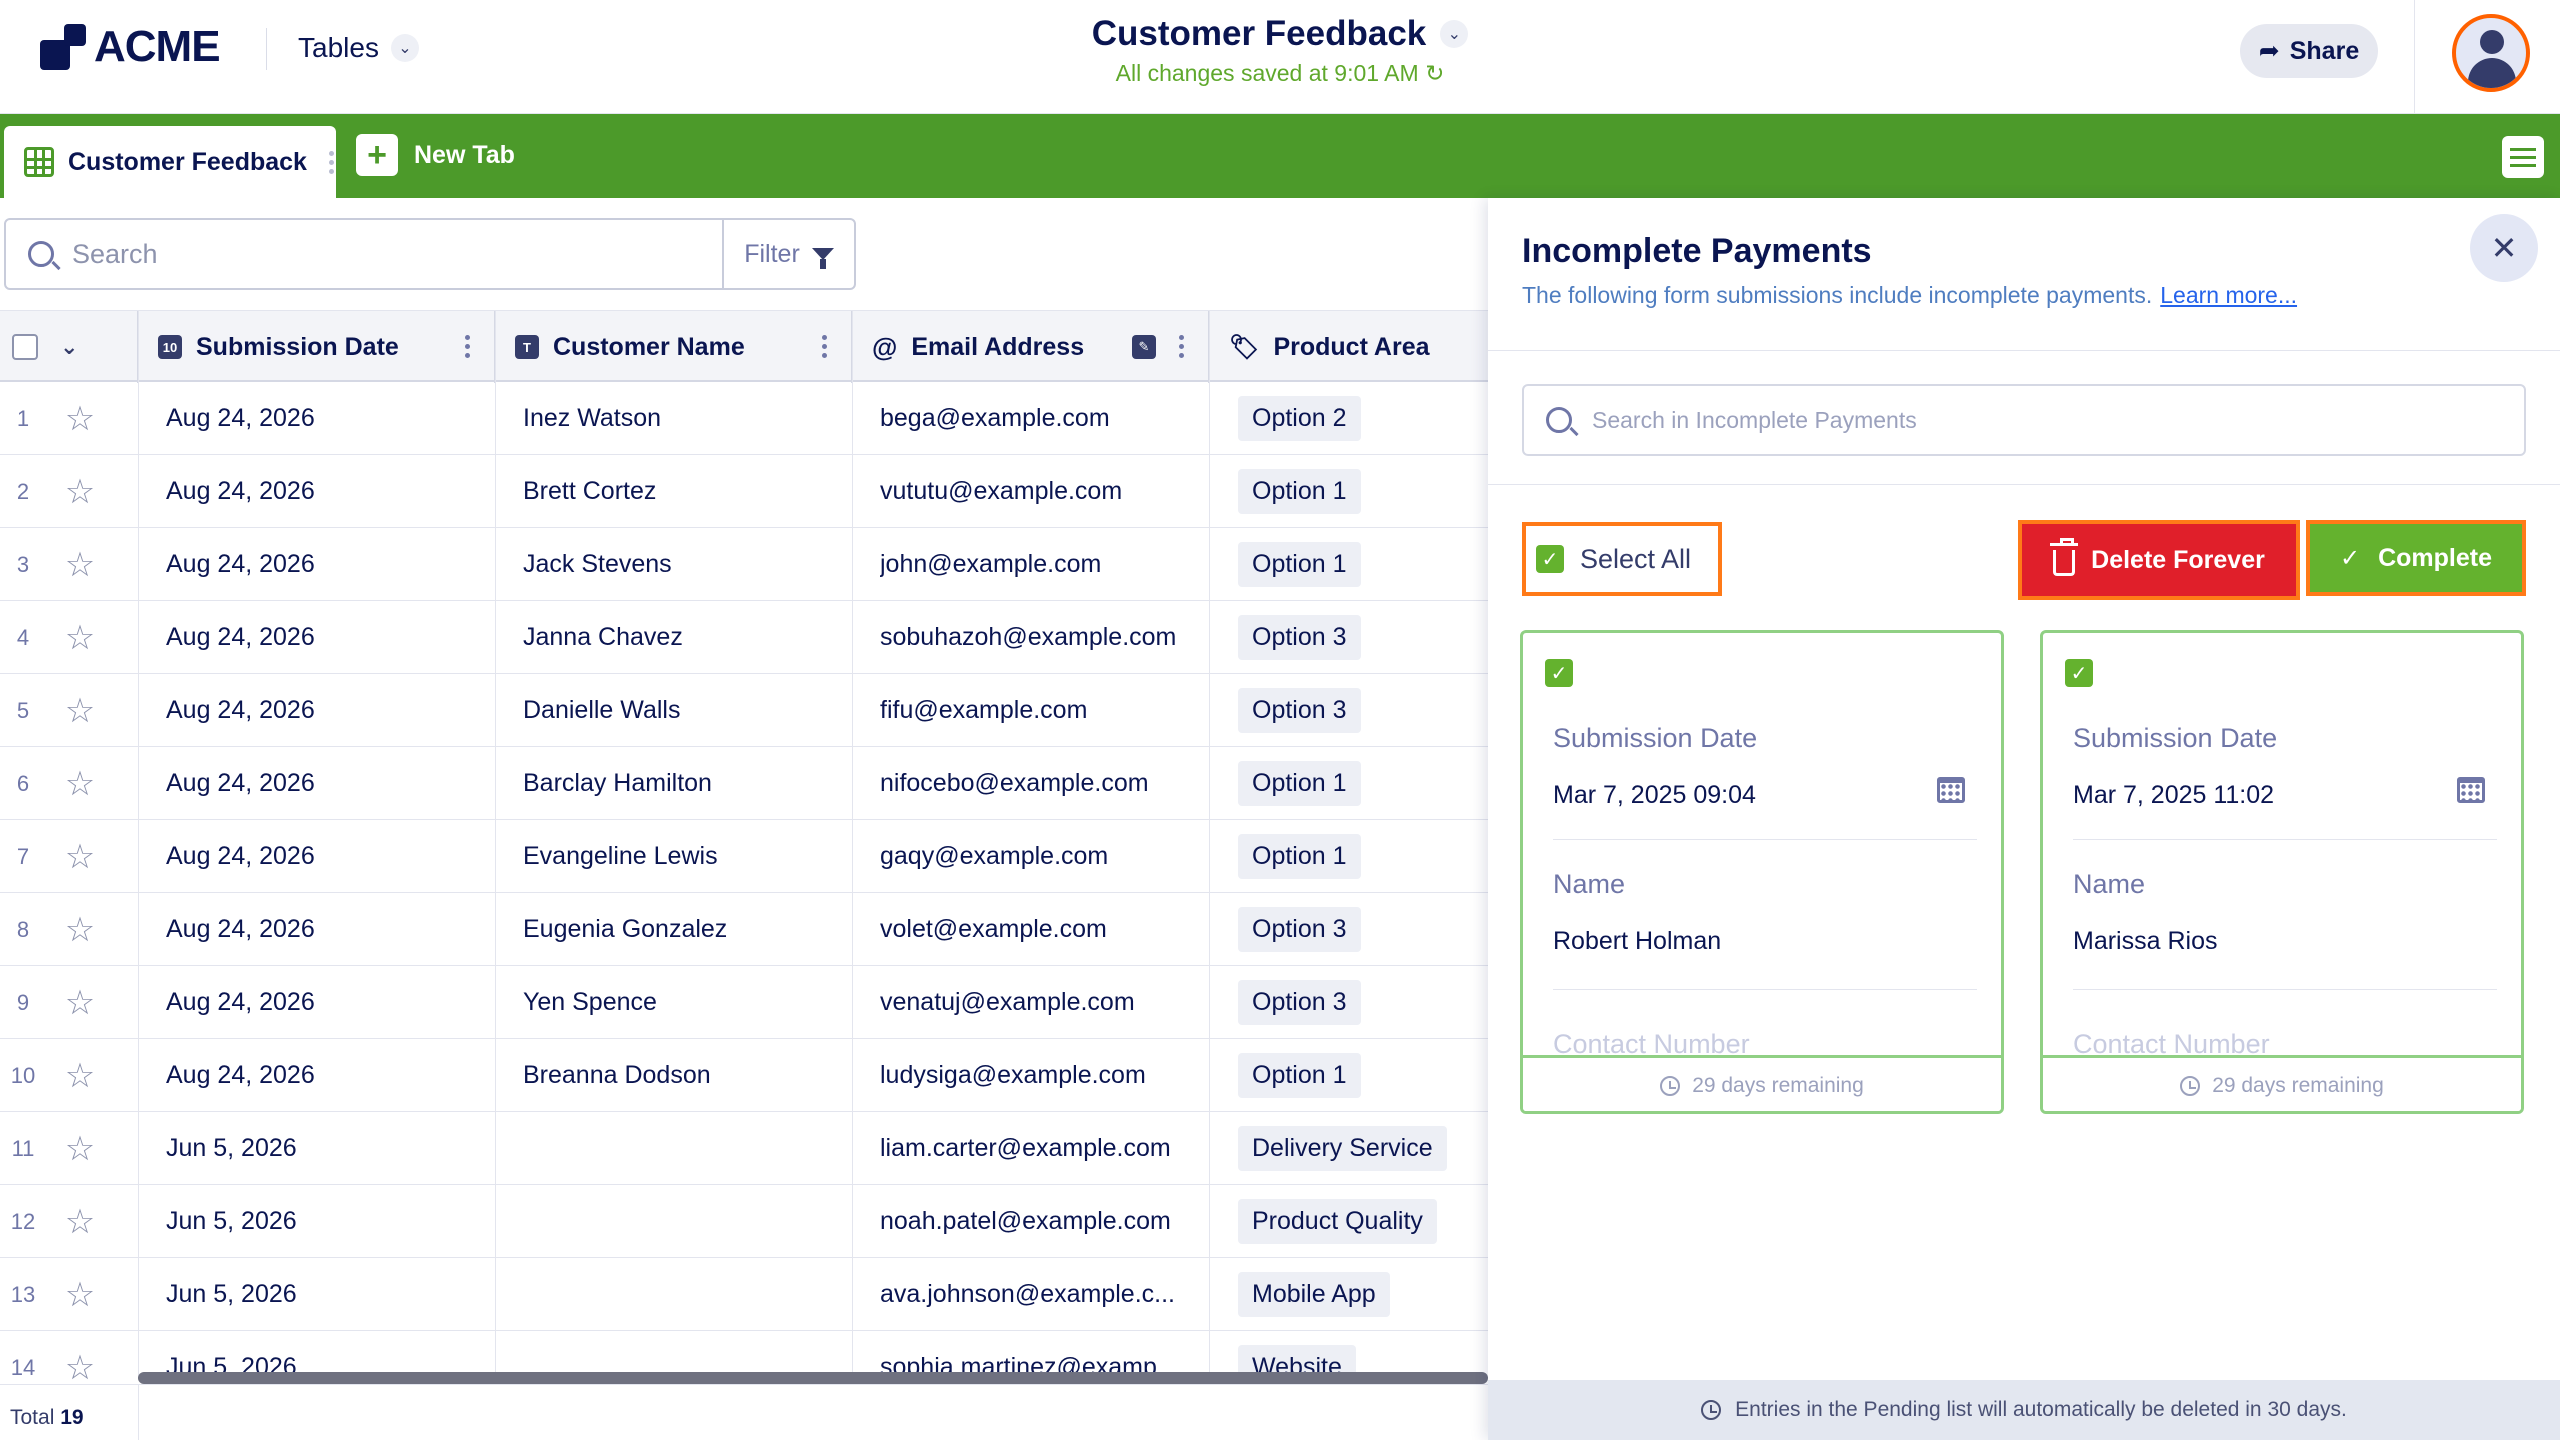 The image size is (2560, 1440). What do you see at coordinates (2504, 248) in the screenshot?
I see `close-icon: ✕` at bounding box center [2504, 248].